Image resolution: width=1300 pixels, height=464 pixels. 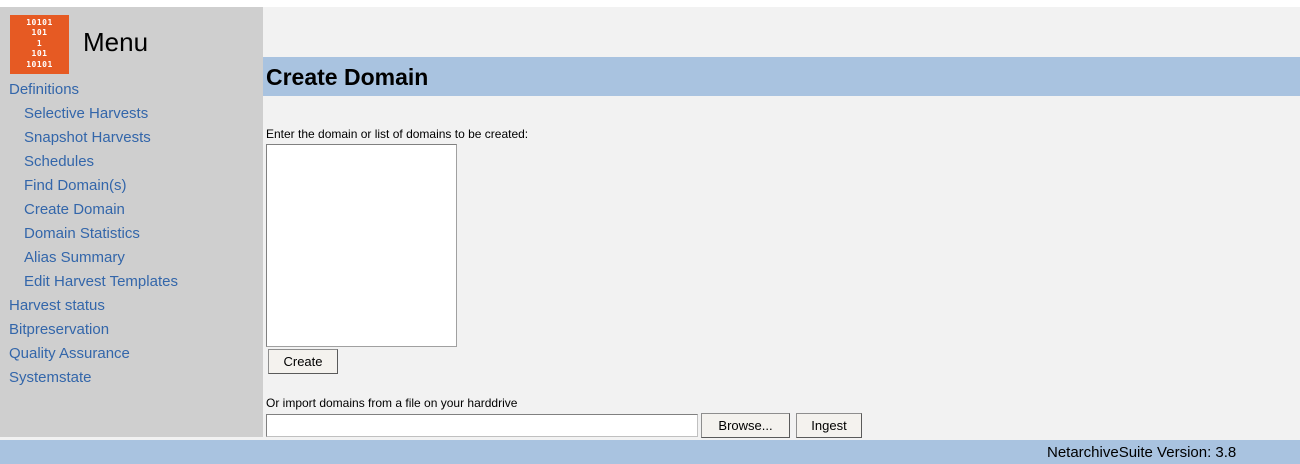 I want to click on sidebar-item-harvest-status: Harvest status, so click(x=131, y=306).